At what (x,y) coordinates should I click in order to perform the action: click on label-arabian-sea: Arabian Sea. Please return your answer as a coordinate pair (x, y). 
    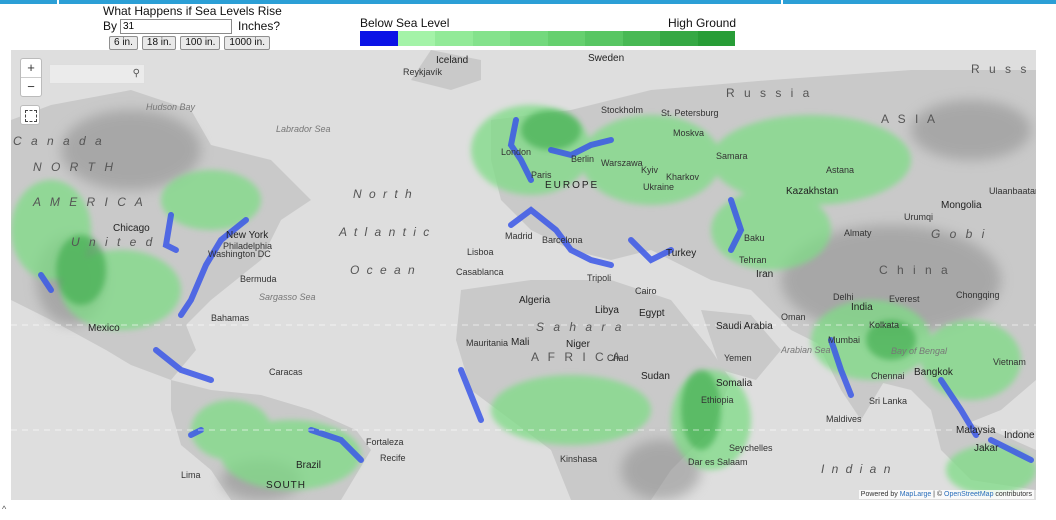
    Looking at the image, I should click on (806, 350).